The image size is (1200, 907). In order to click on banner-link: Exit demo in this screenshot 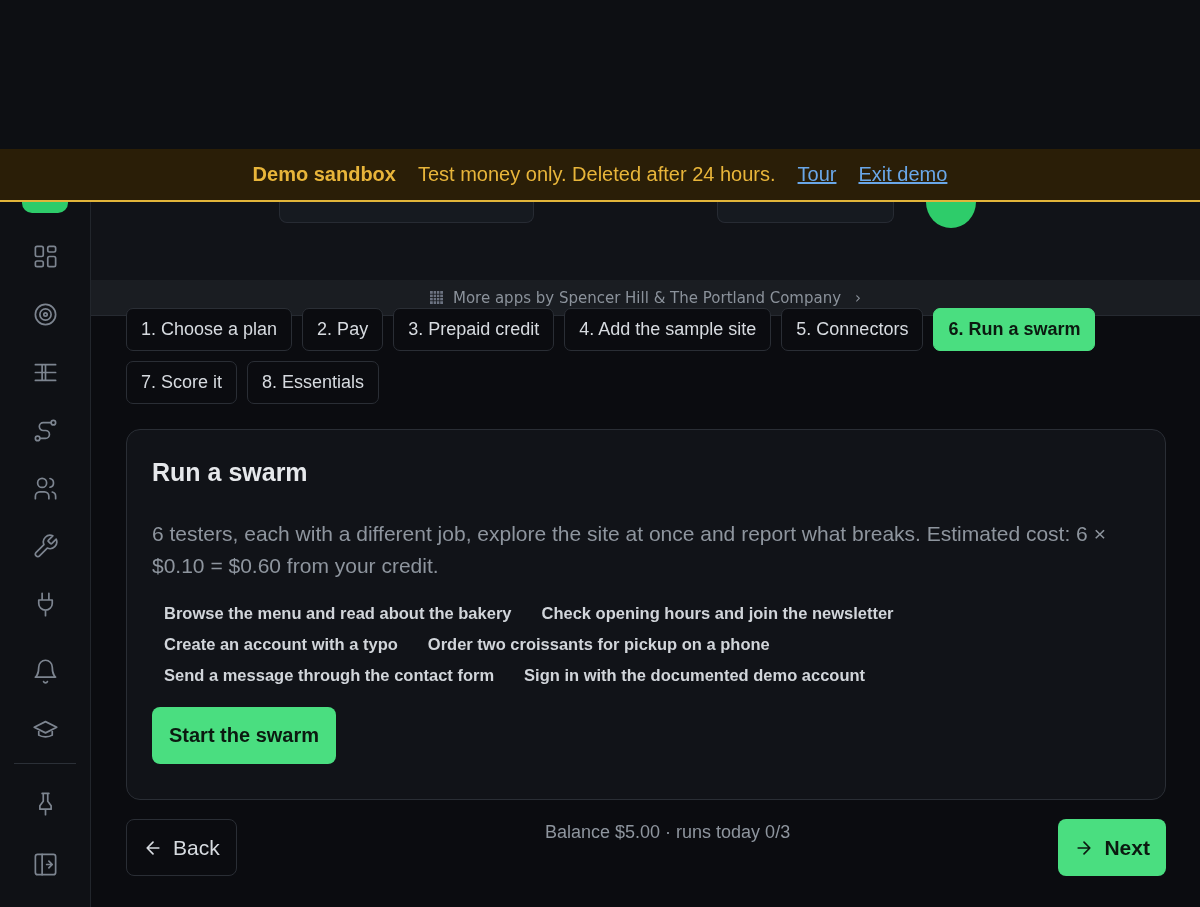, I will do `click(903, 174)`.